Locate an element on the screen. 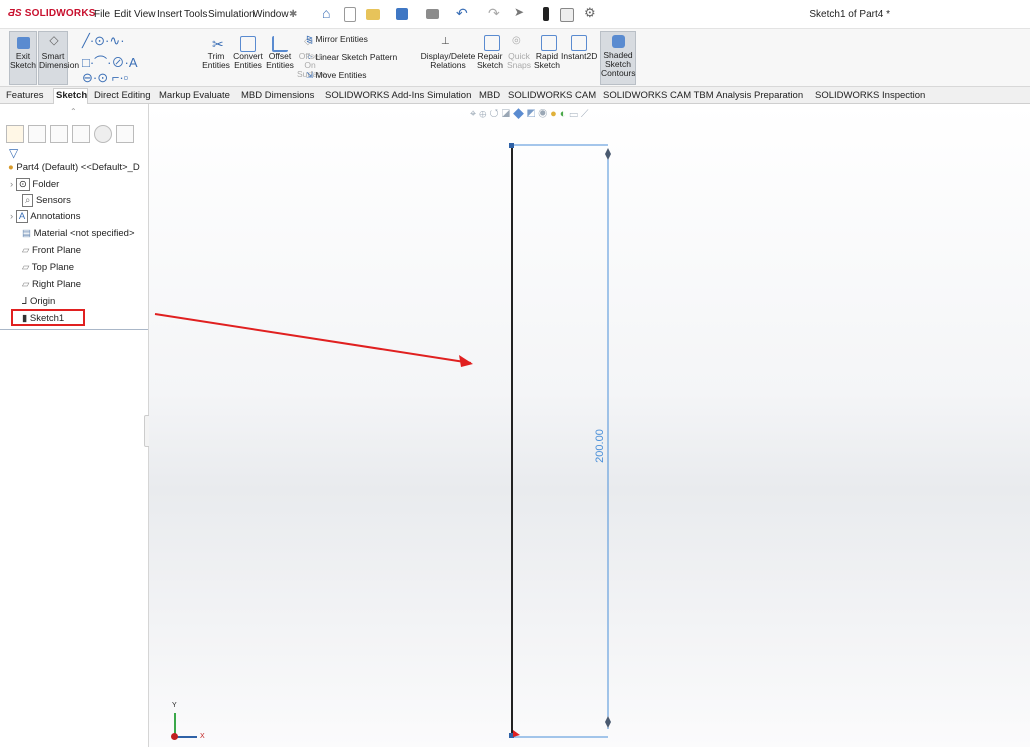 This screenshot has width=1030, height=747. dimension-label: 200.00 is located at coordinates (599, 448).